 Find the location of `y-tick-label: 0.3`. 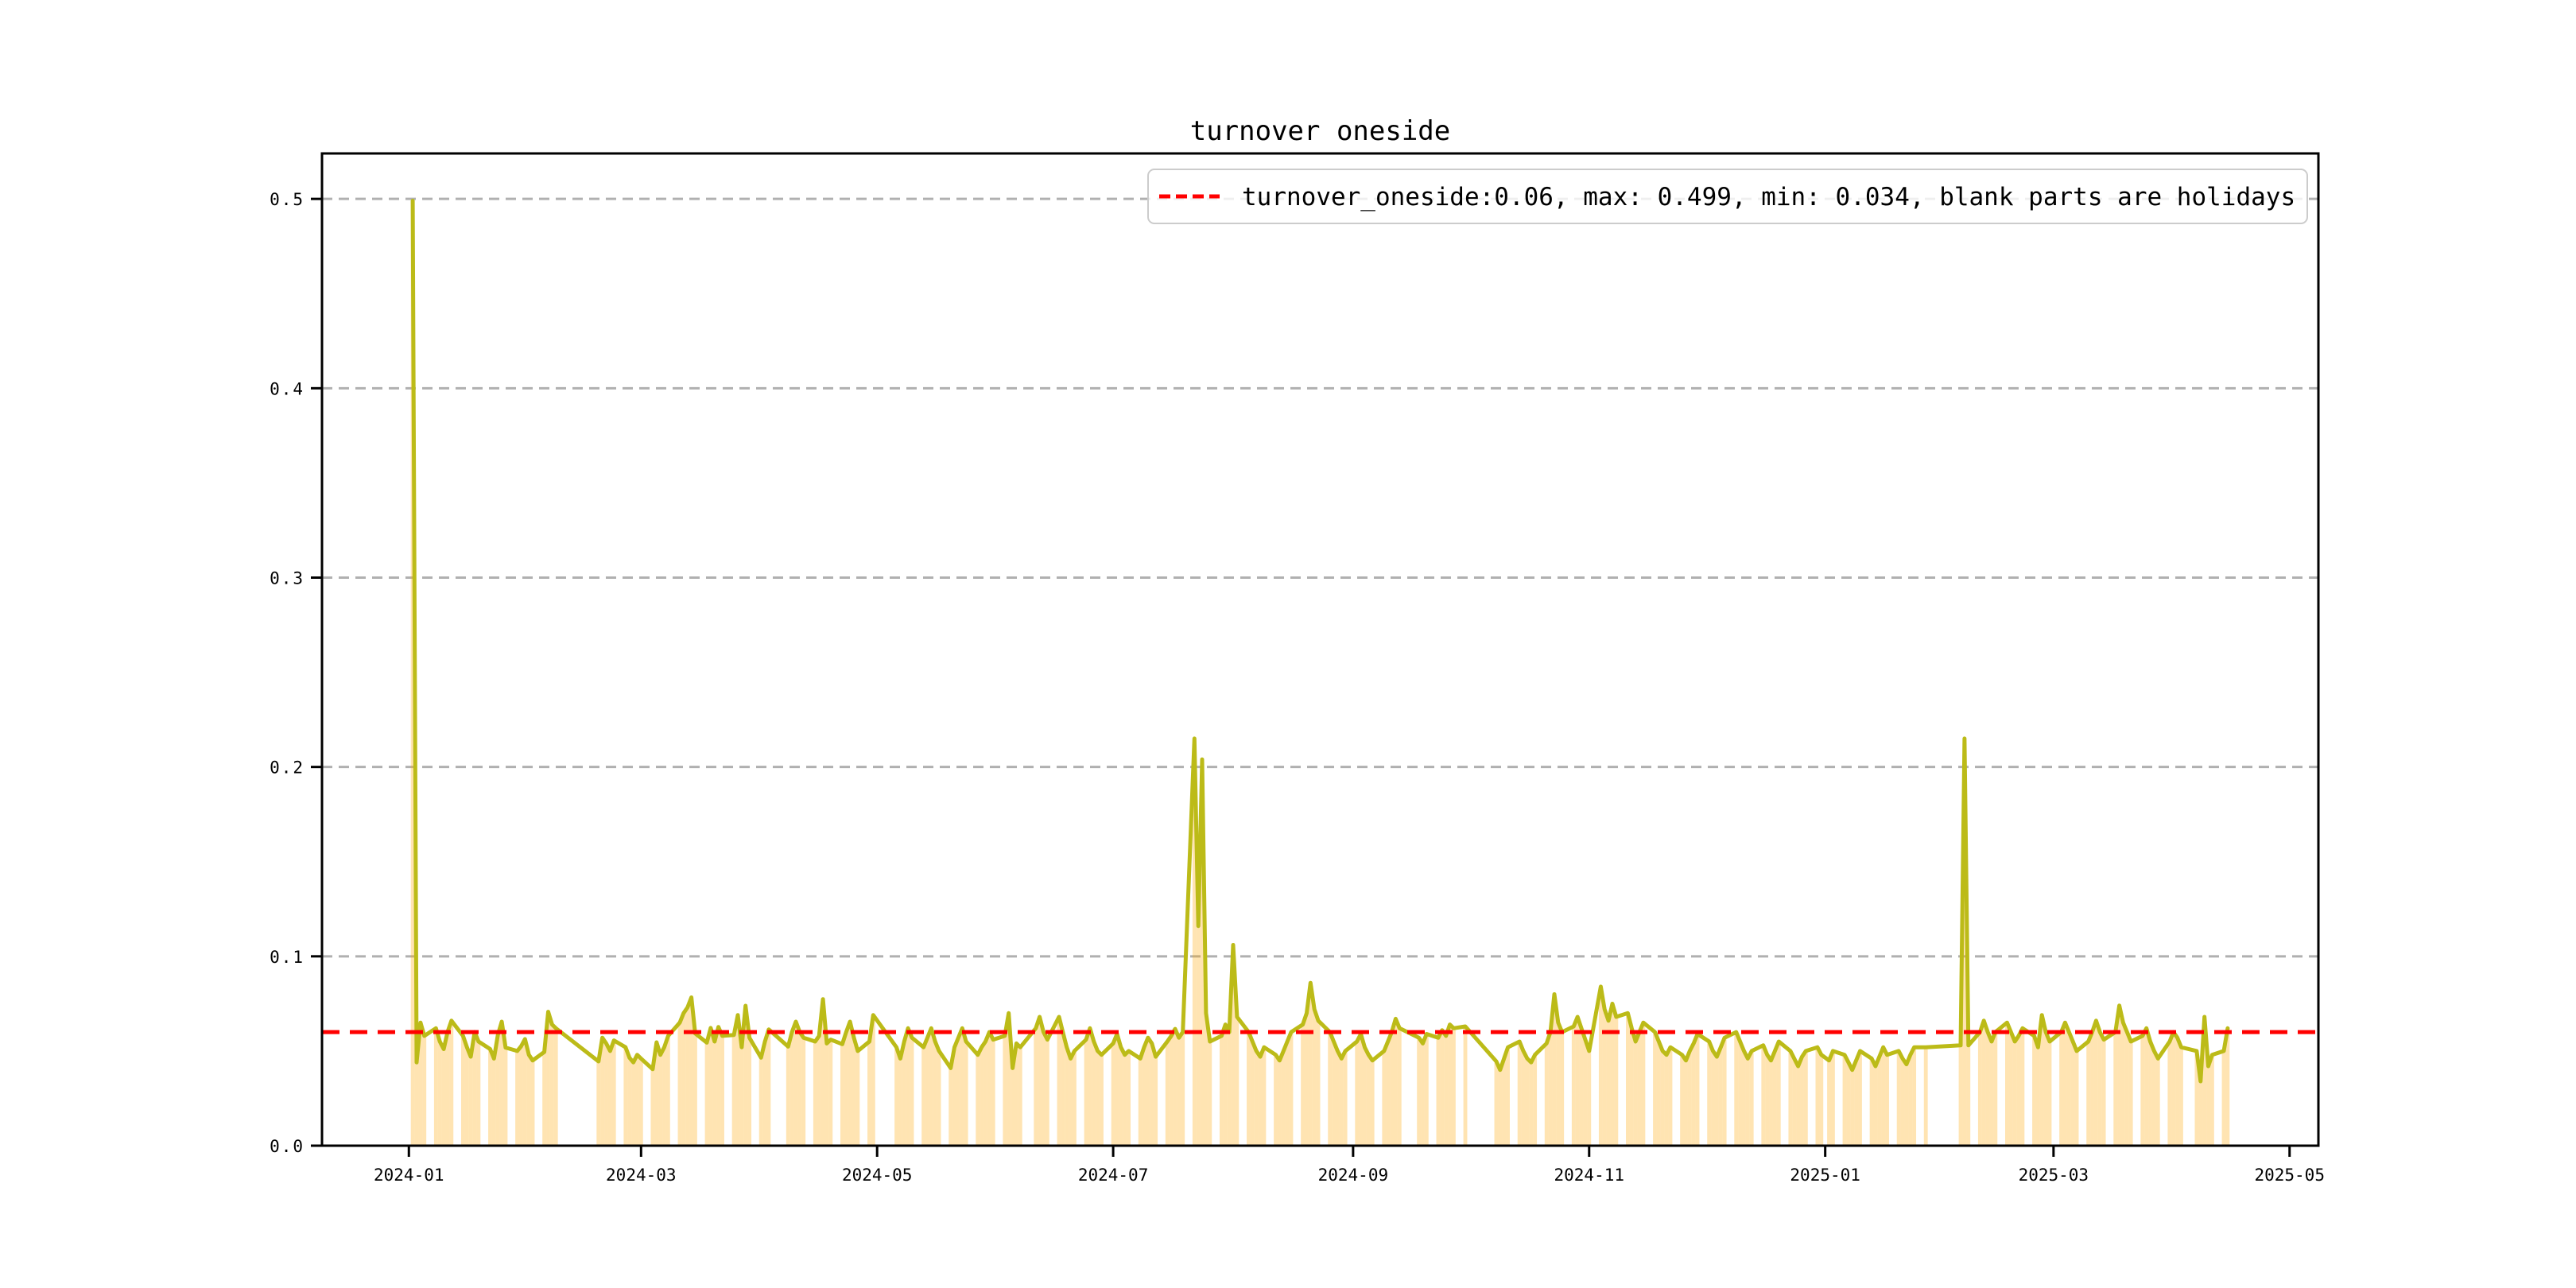

y-tick-label: 0.3 is located at coordinates (287, 578).